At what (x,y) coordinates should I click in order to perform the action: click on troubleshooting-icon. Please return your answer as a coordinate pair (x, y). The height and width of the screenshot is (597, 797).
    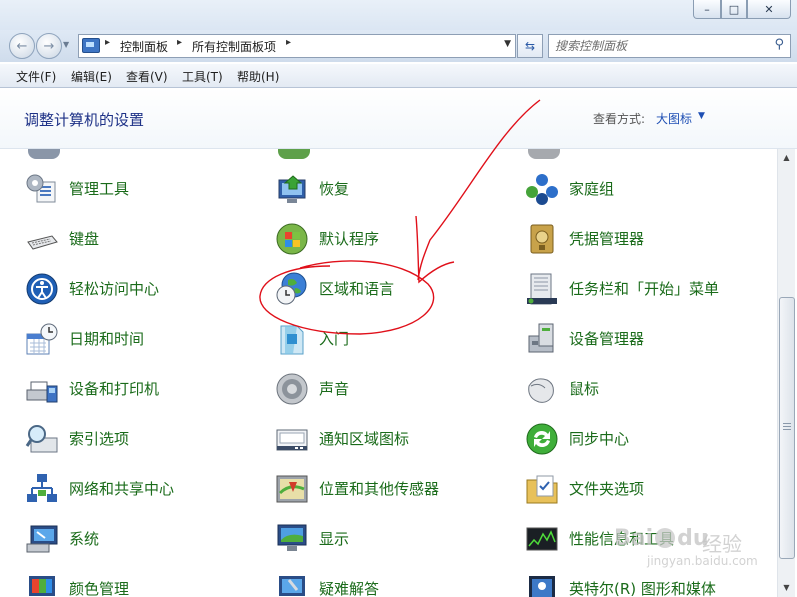
    Looking at the image, I should click on (292, 586).